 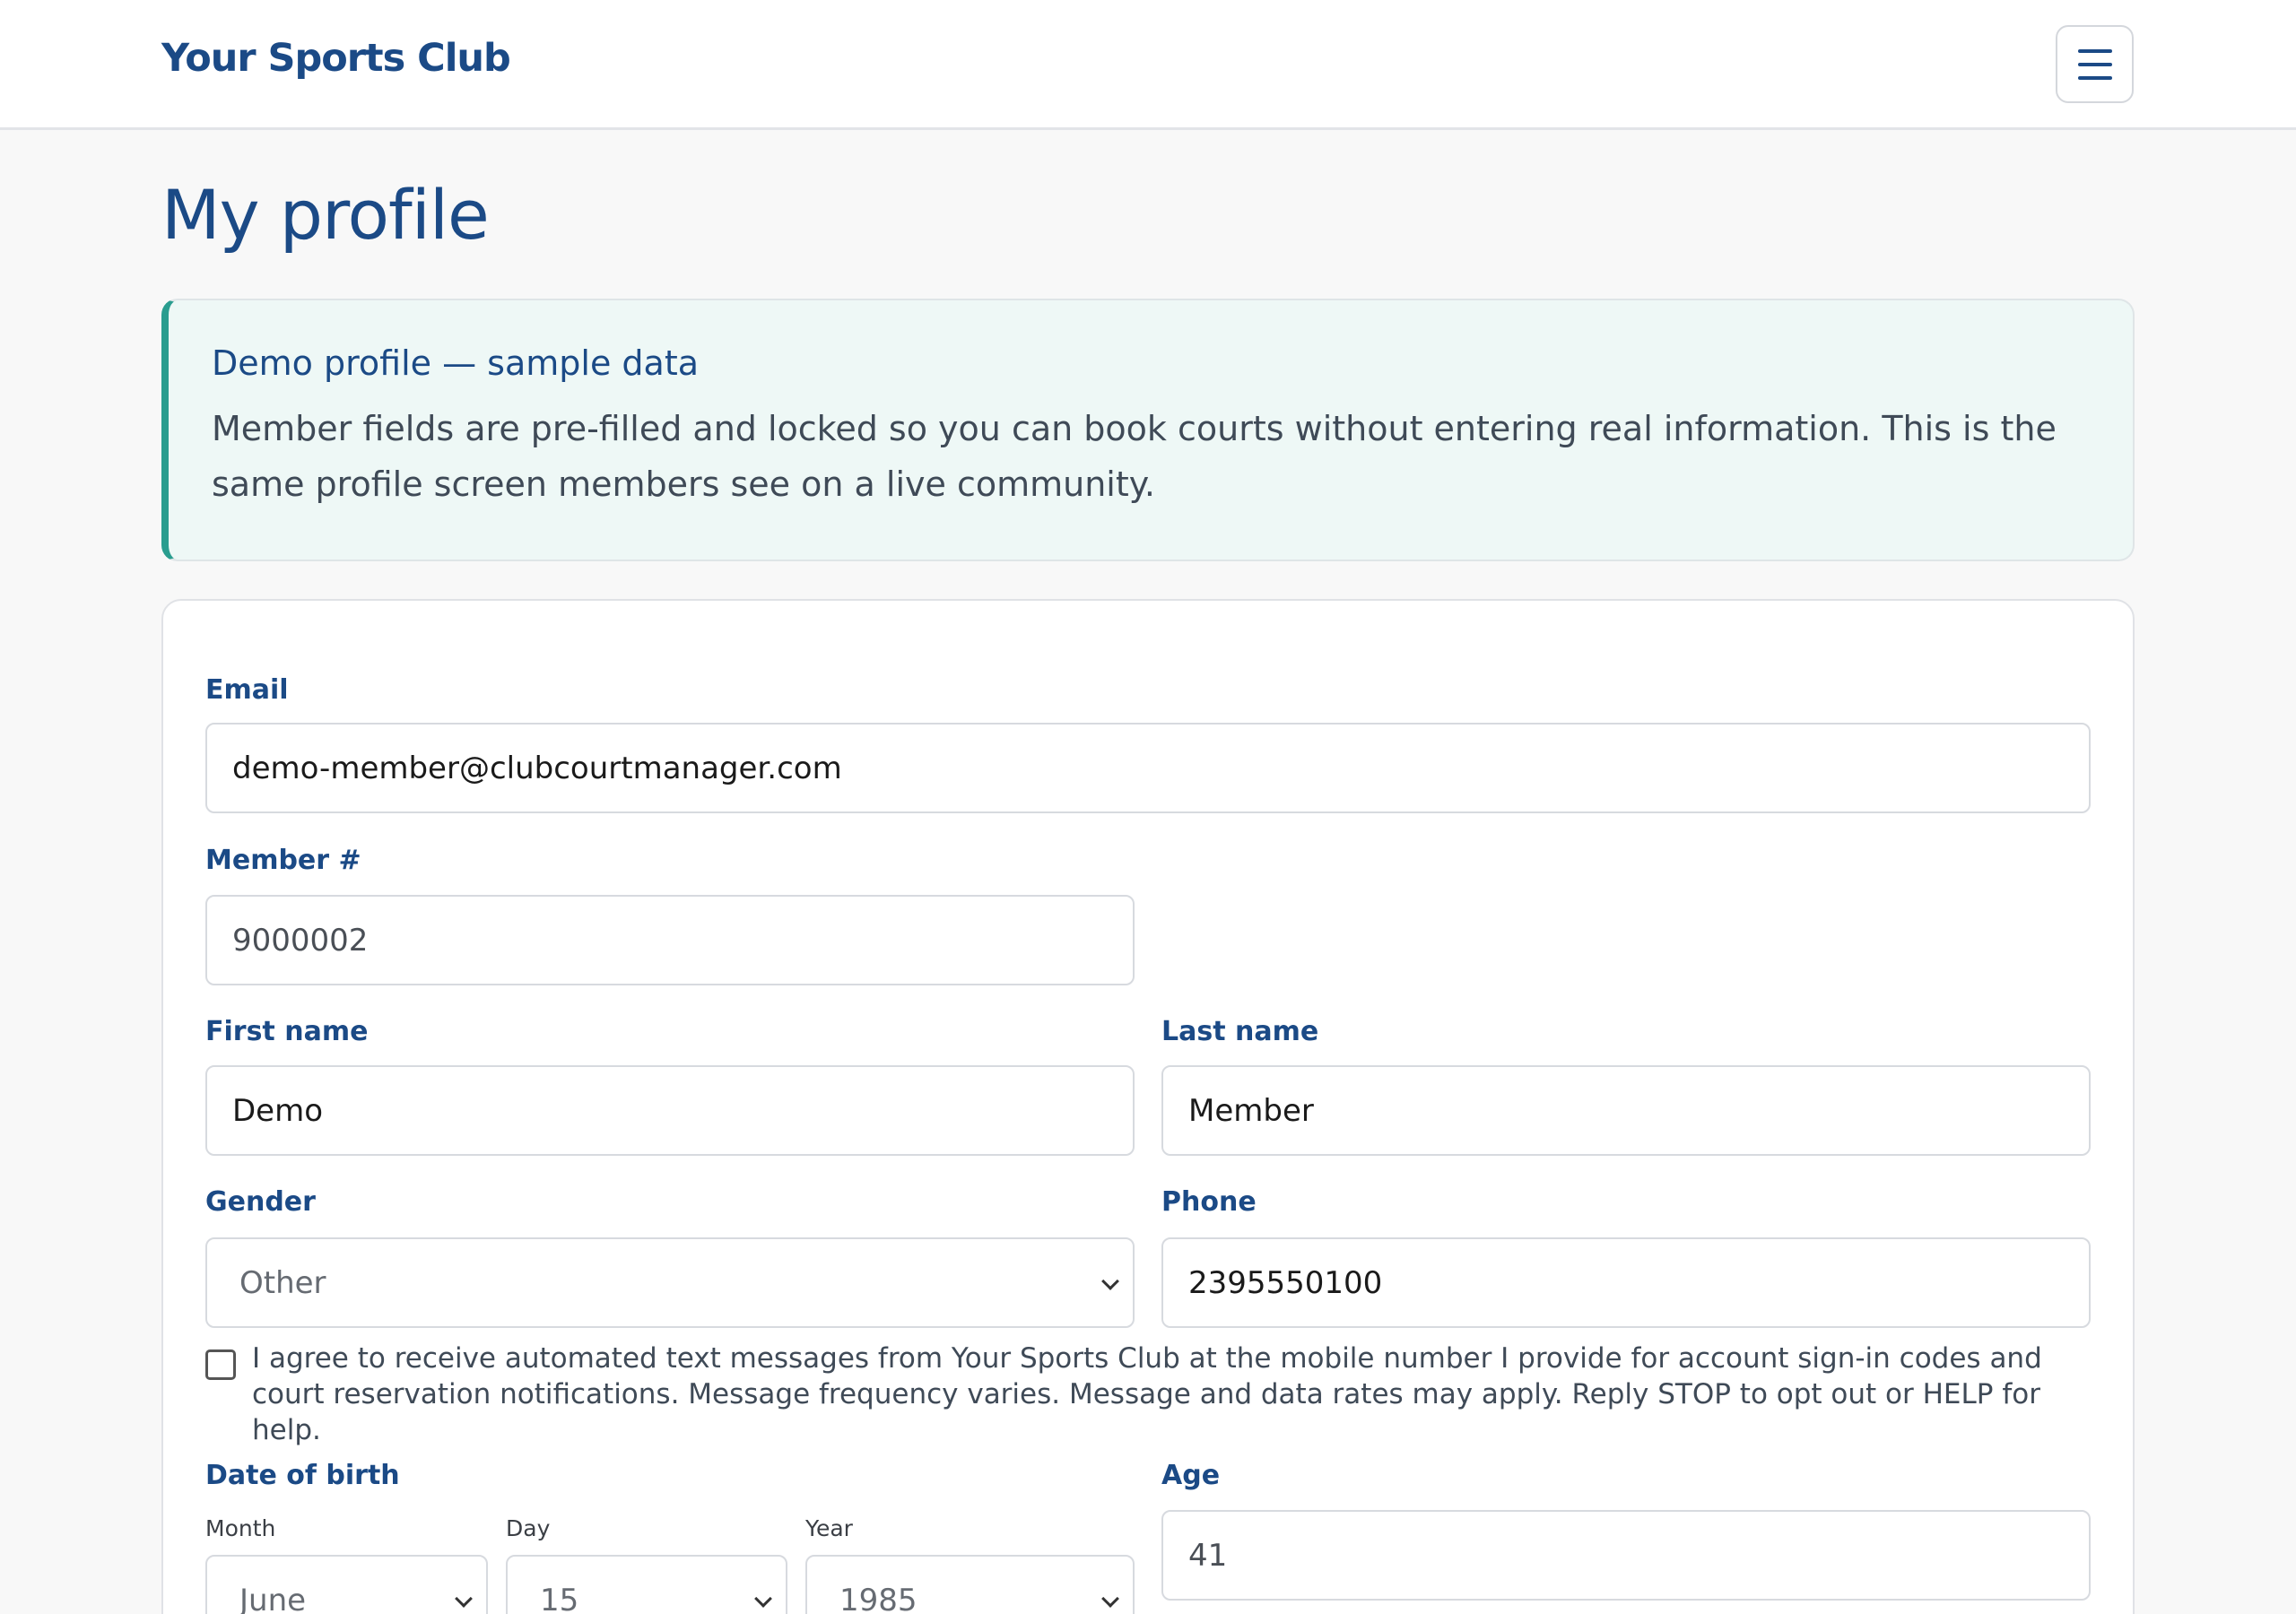 What do you see at coordinates (528, 1528) in the screenshot?
I see `dob-day-label: Day` at bounding box center [528, 1528].